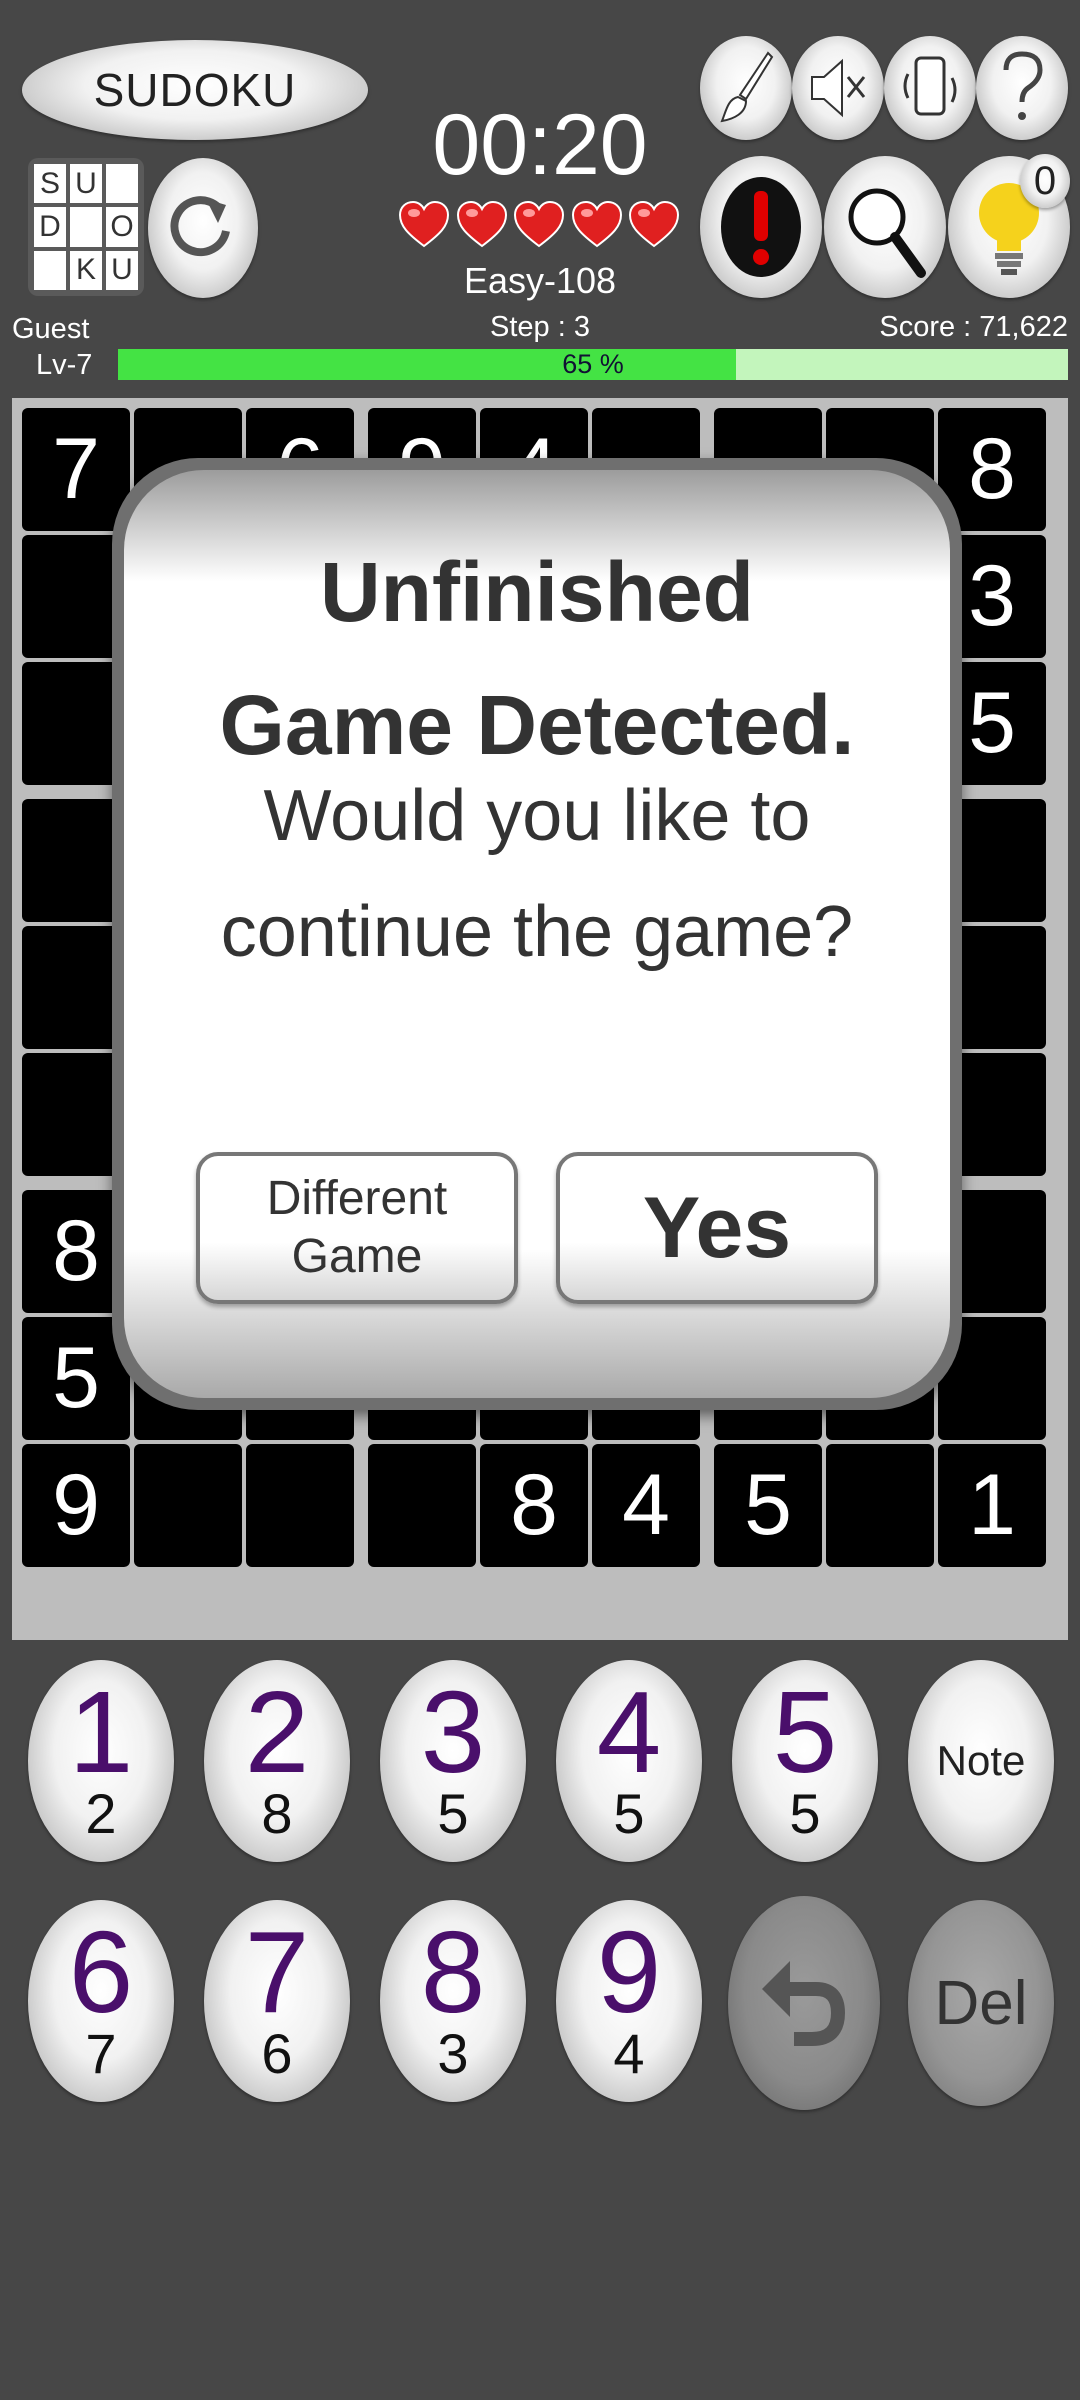 Image resolution: width=1080 pixels, height=2400 pixels. I want to click on help-icon, so click(1023, 85).